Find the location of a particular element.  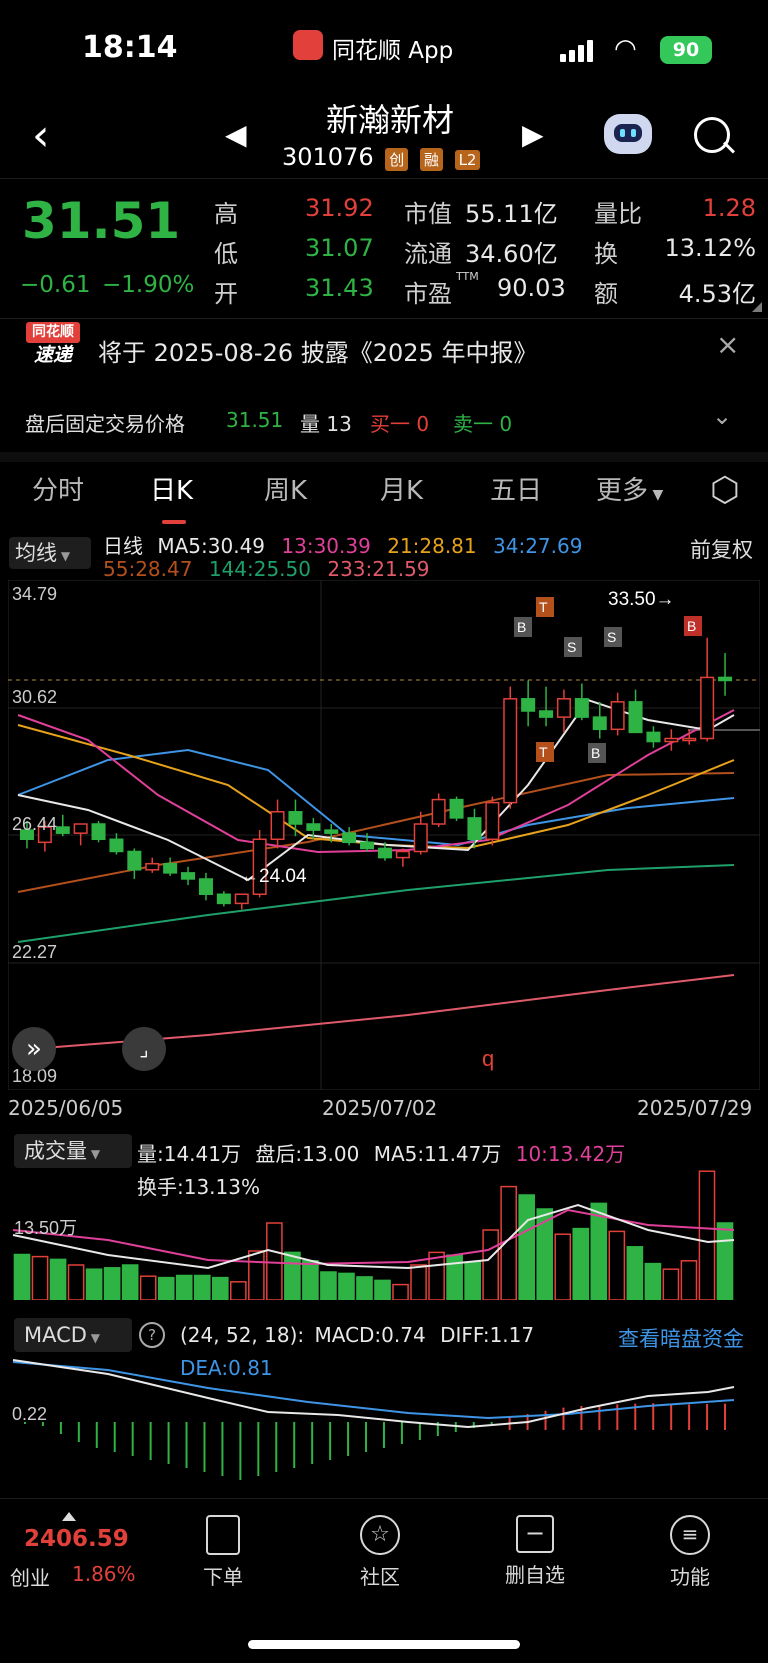

tab-weekly-k: 周K is located at coordinates (285, 488).